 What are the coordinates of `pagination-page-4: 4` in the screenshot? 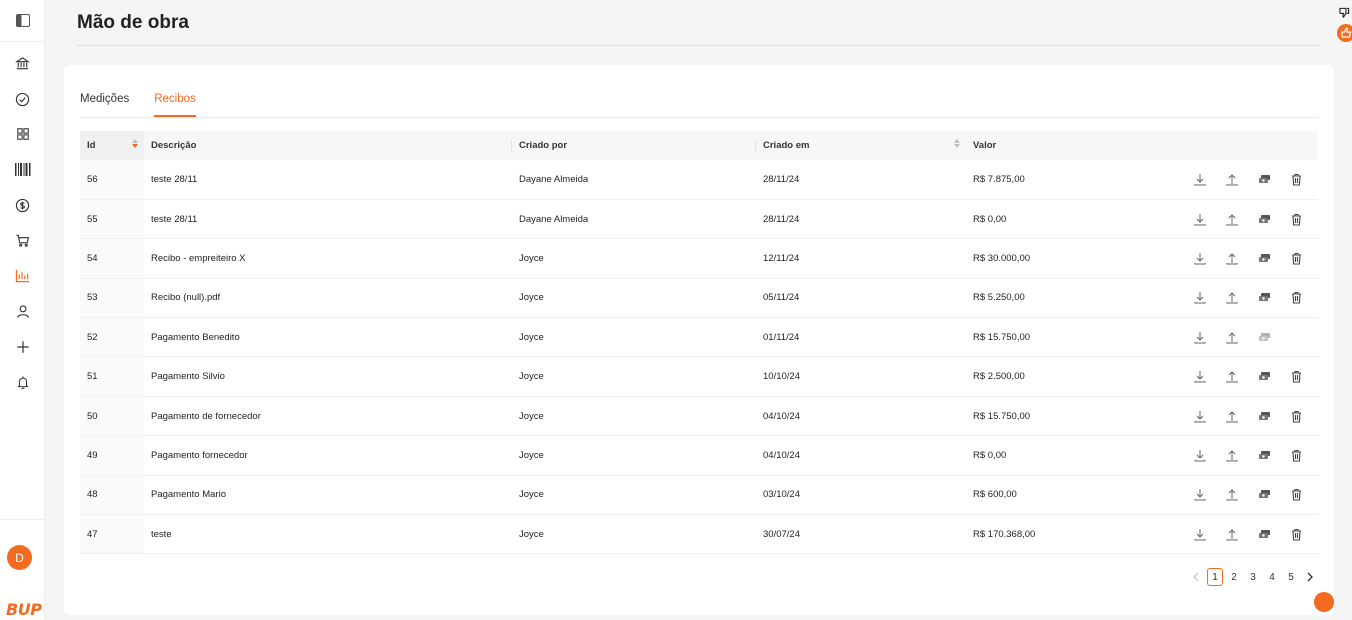 It's located at (1272, 577).